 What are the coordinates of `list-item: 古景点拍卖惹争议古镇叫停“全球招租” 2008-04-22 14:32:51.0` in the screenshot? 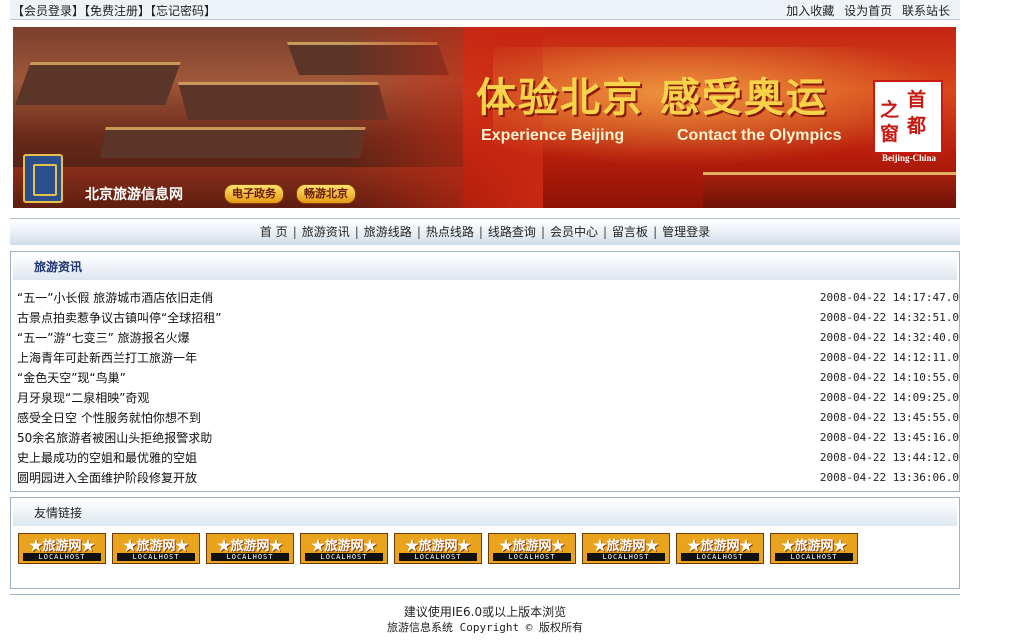 It's located at (488, 318).